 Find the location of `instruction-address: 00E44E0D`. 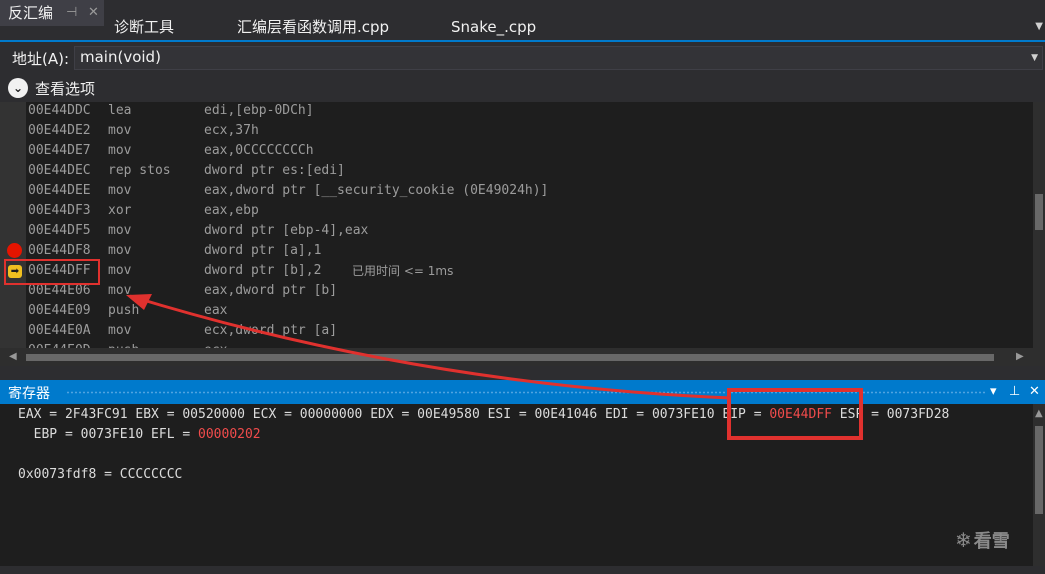

instruction-address: 00E44E0D is located at coordinates (59, 344).